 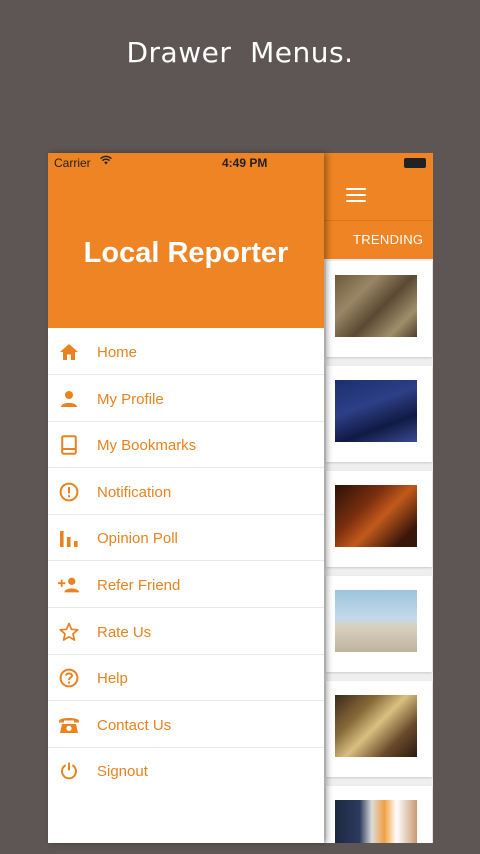 What do you see at coordinates (69, 492) in the screenshot?
I see `alert-circle-icon` at bounding box center [69, 492].